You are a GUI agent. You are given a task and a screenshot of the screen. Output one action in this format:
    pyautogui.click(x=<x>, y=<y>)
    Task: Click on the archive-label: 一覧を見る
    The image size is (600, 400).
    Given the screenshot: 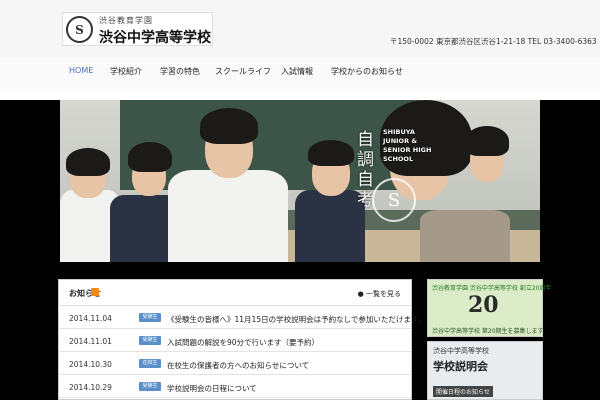 What is the action you would take?
    pyautogui.click(x=383, y=294)
    